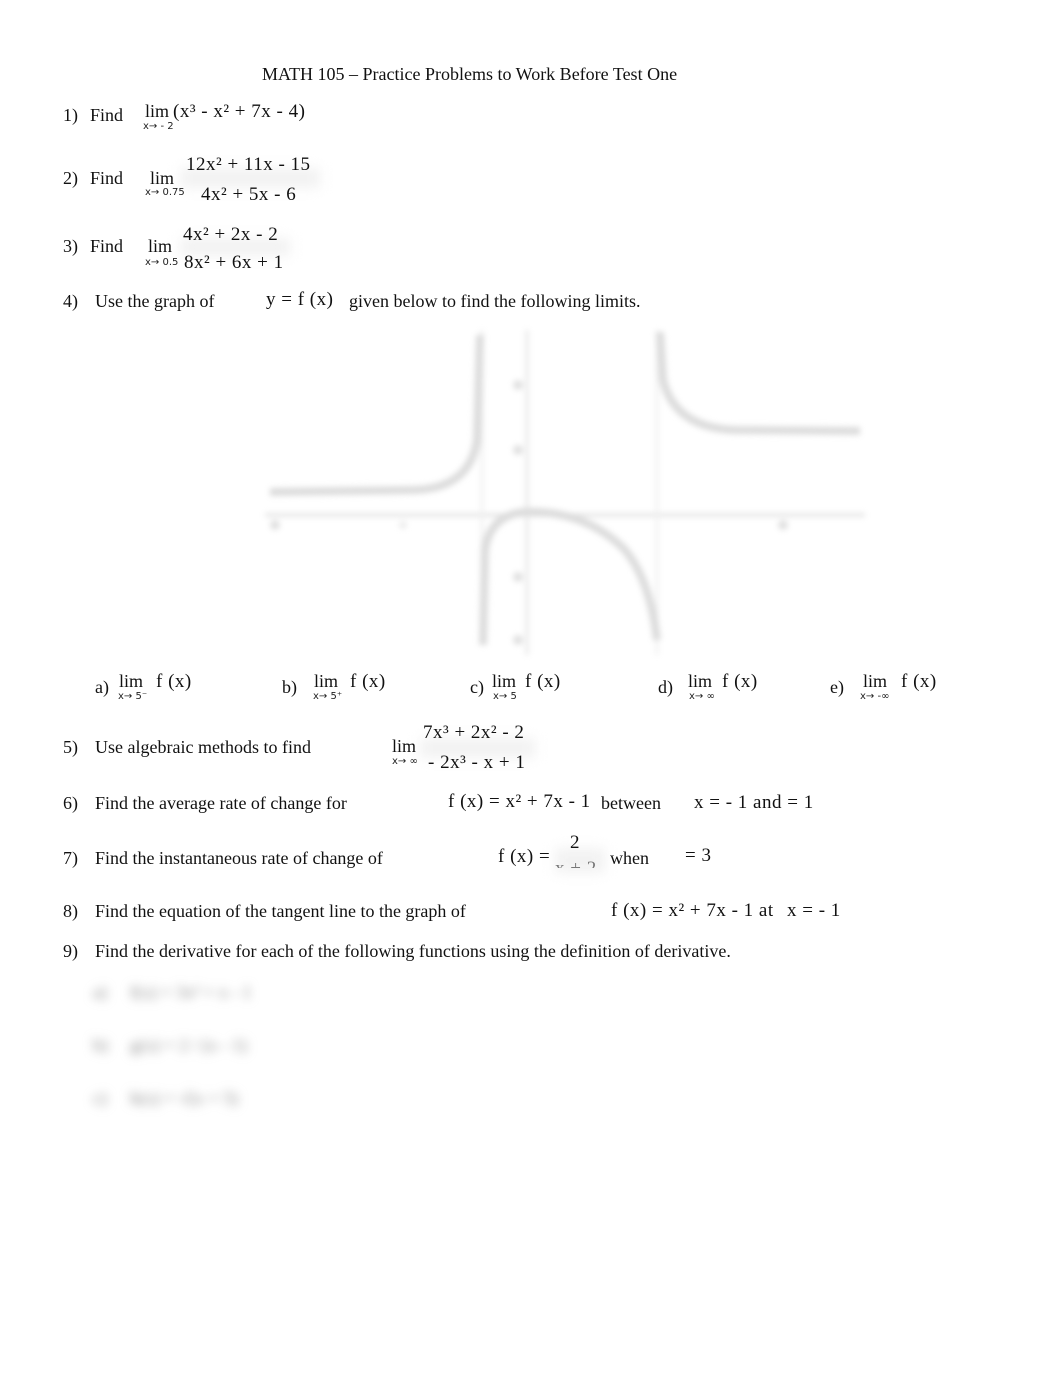 The image size is (1062, 1377). What do you see at coordinates (570, 576) in the screenshot?
I see `curve-middle-branch` at bounding box center [570, 576].